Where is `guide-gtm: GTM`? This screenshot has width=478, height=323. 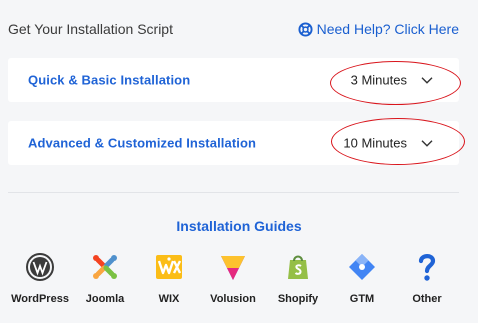 guide-gtm: GTM is located at coordinates (362, 278).